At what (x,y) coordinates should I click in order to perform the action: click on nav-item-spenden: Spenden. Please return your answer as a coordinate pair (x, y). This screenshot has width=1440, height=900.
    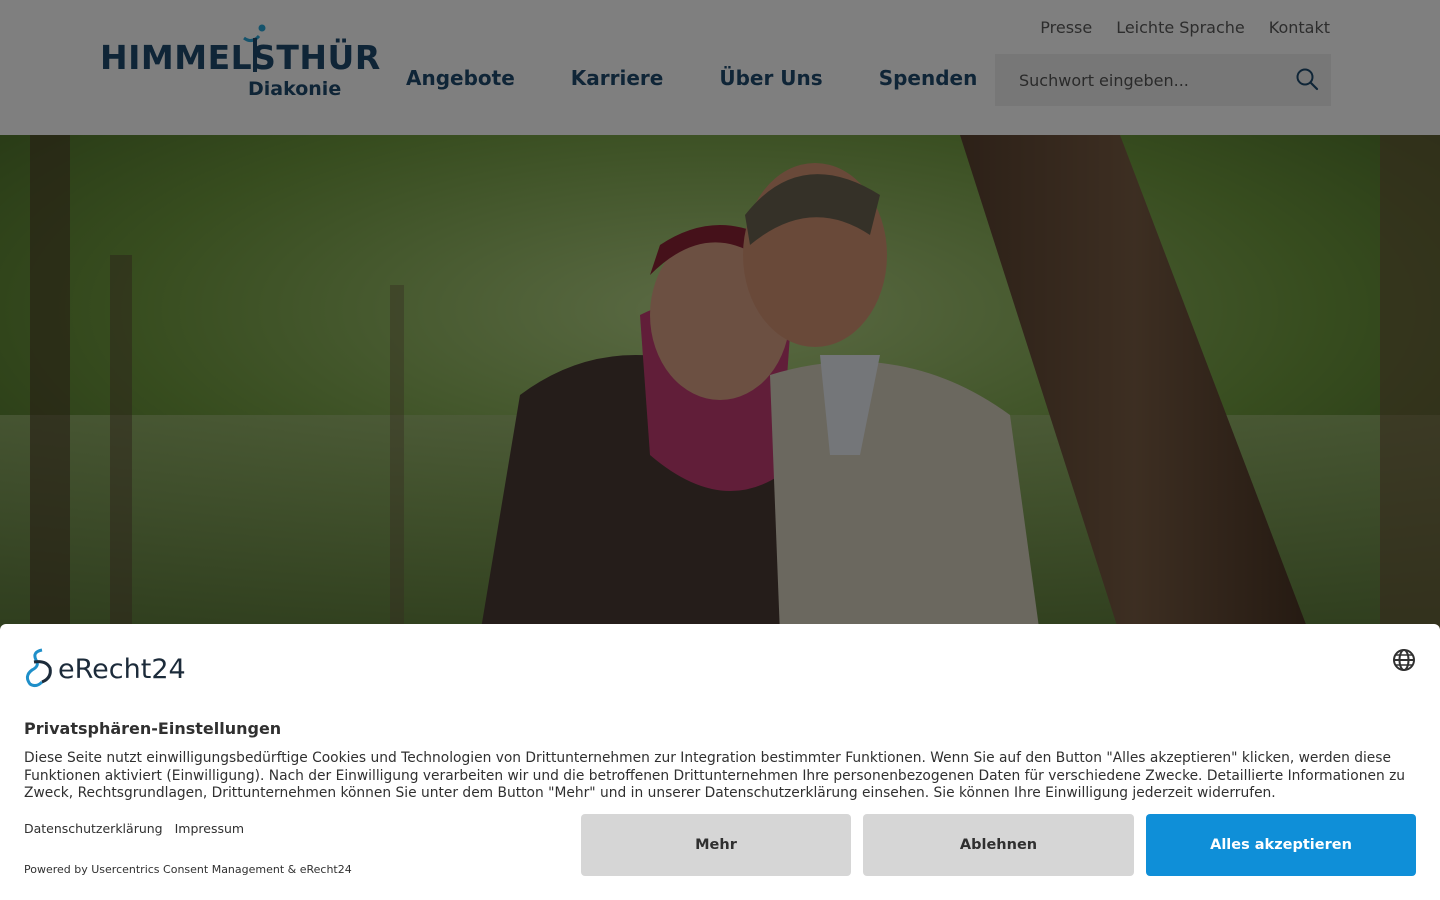
    Looking at the image, I should click on (928, 78).